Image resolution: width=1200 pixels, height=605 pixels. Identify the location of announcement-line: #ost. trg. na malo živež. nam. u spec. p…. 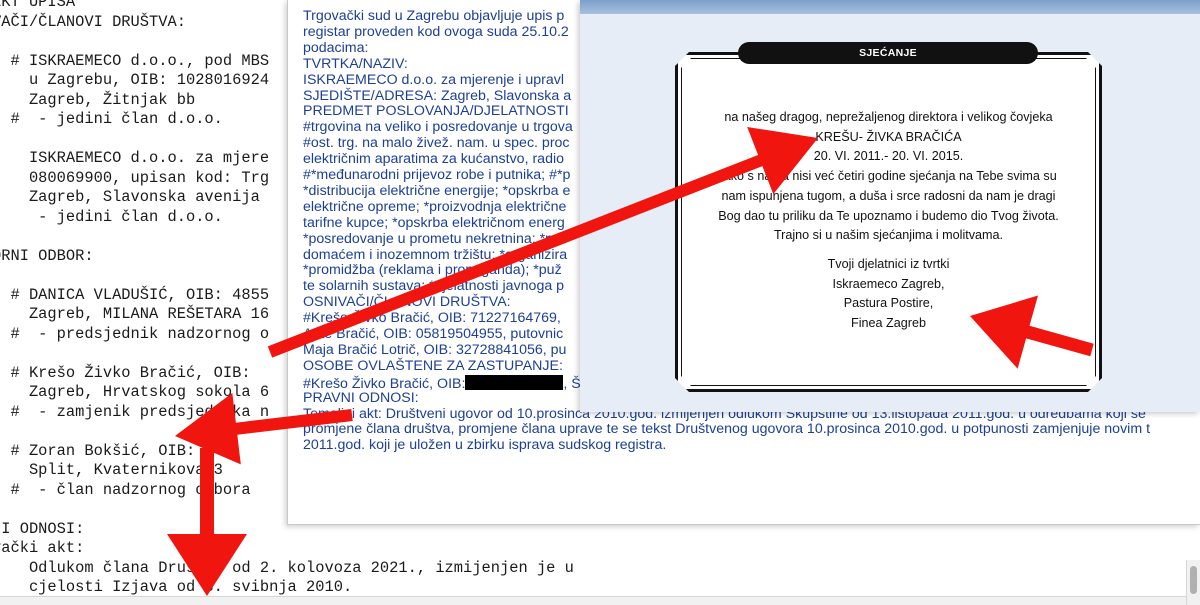
(436, 143).